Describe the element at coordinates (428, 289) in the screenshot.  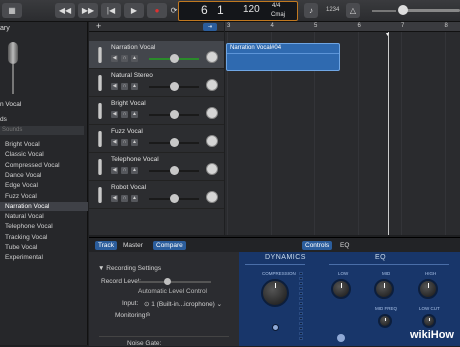
I see `eq-high-knob` at that location.